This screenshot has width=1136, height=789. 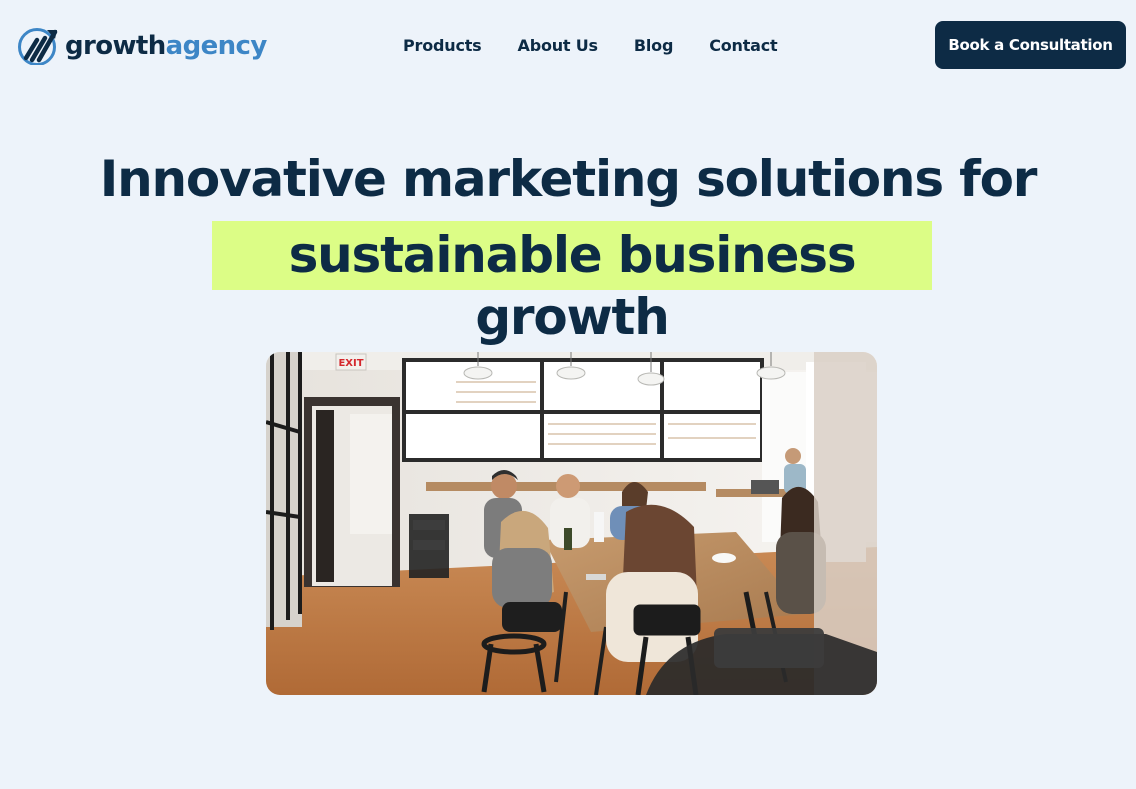 What do you see at coordinates (38, 46) in the screenshot?
I see `growth-chart-logo-icon` at bounding box center [38, 46].